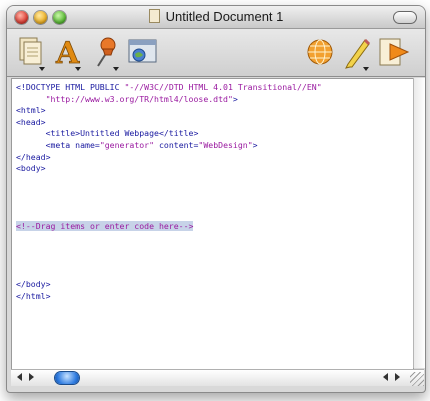 This screenshot has height=401, width=430. Describe the element at coordinates (216, 53) in the screenshot. I see `toolbar: A` at that location.